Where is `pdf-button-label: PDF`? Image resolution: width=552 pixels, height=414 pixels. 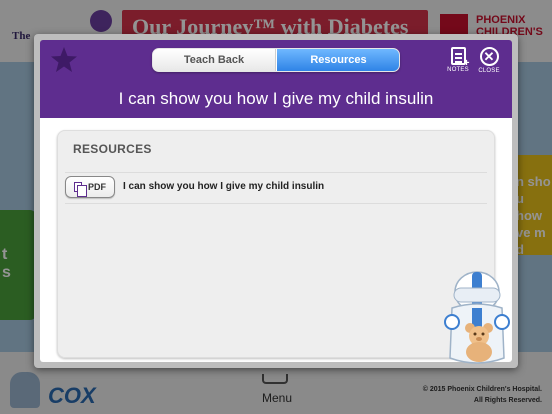 pdf-button-label: PDF is located at coordinates (97, 187).